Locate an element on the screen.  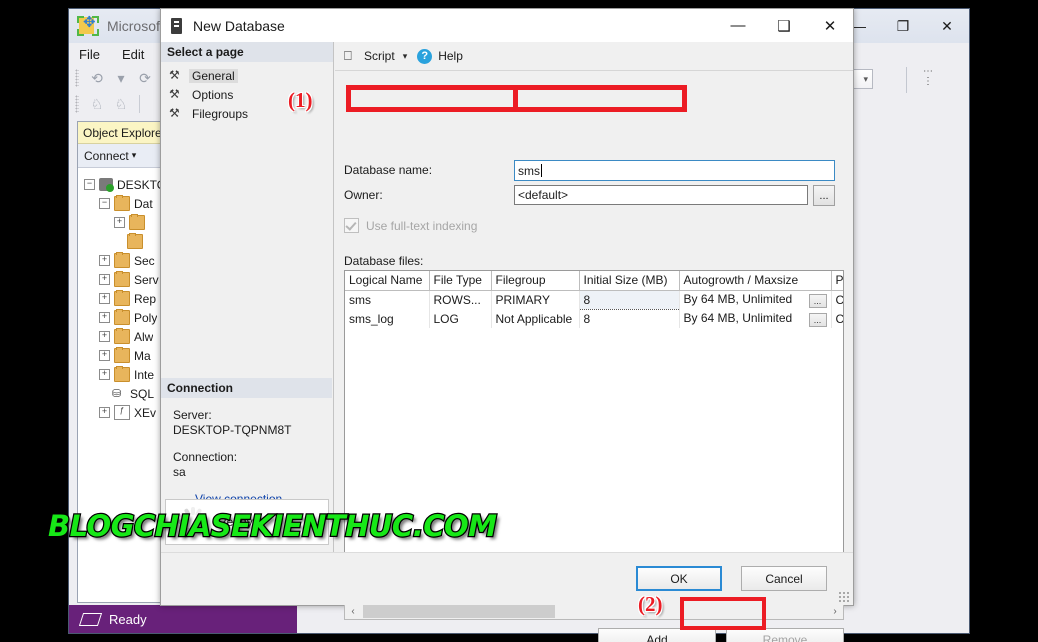
column-header: Logical Name is located at coordinates (387, 281).